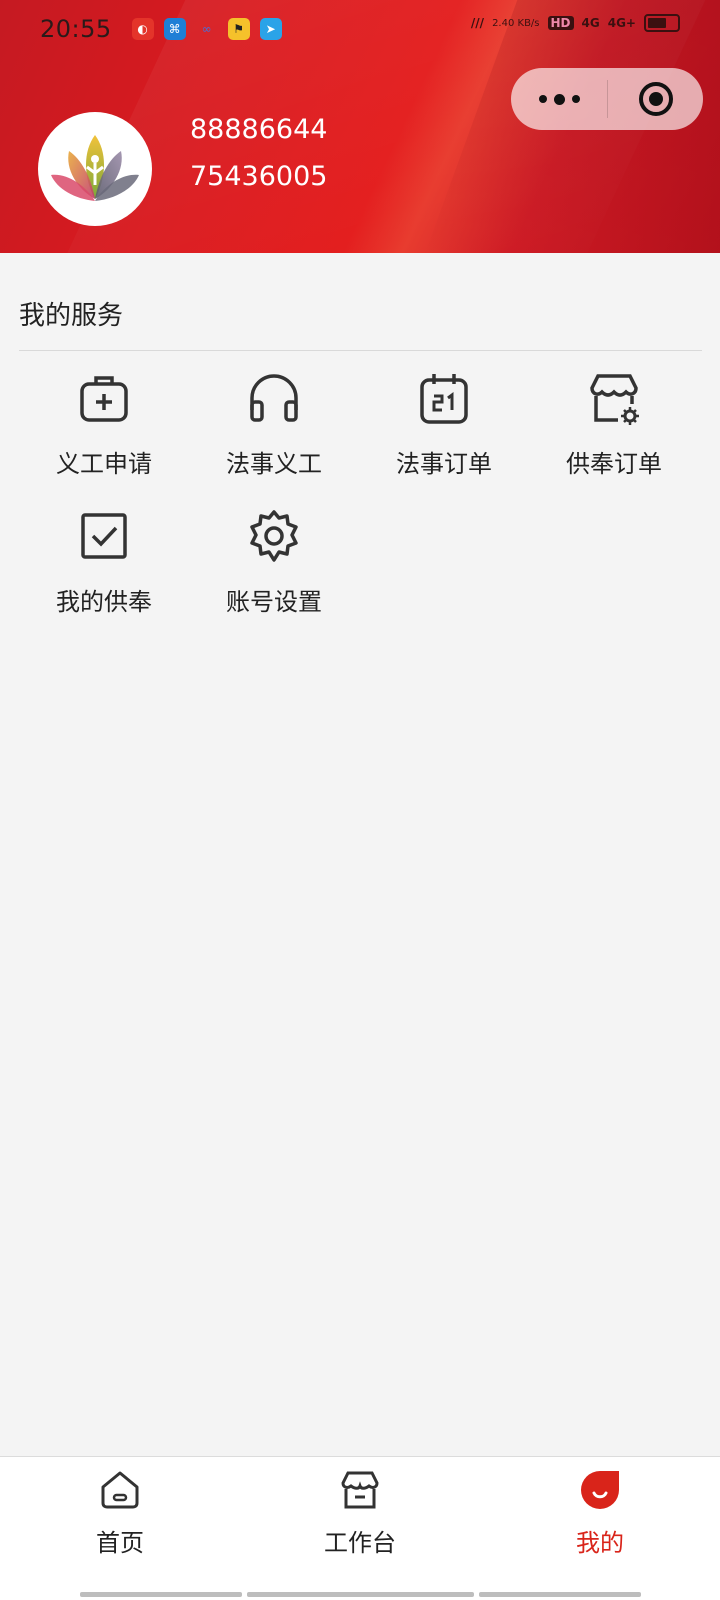  Describe the element at coordinates (104, 602) in the screenshot. I see `service-label: 我的供奉` at that location.